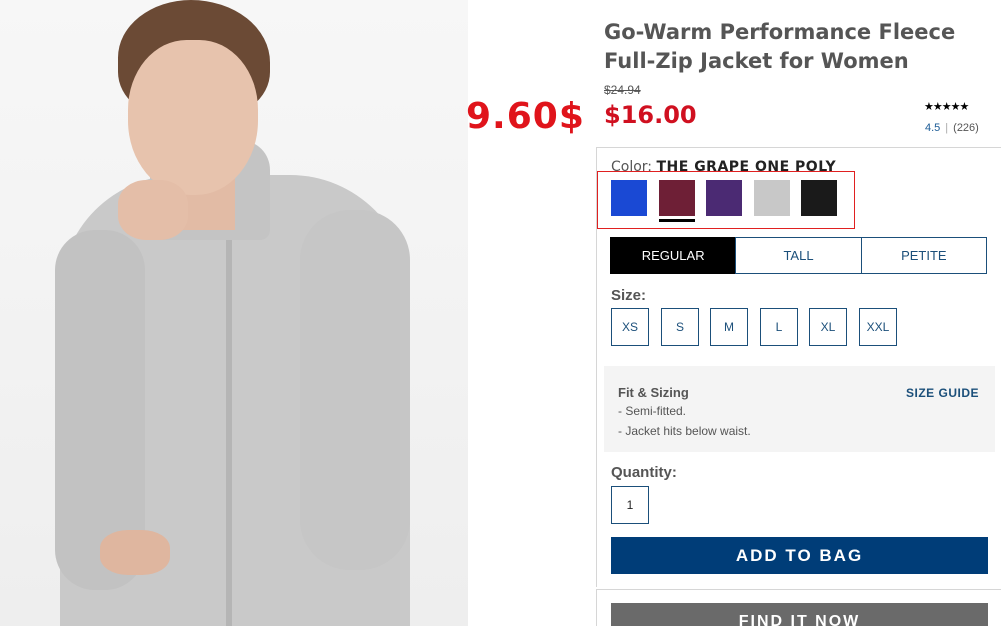  What do you see at coordinates (644, 472) in the screenshot?
I see `quantity-label: Quantity:` at bounding box center [644, 472].